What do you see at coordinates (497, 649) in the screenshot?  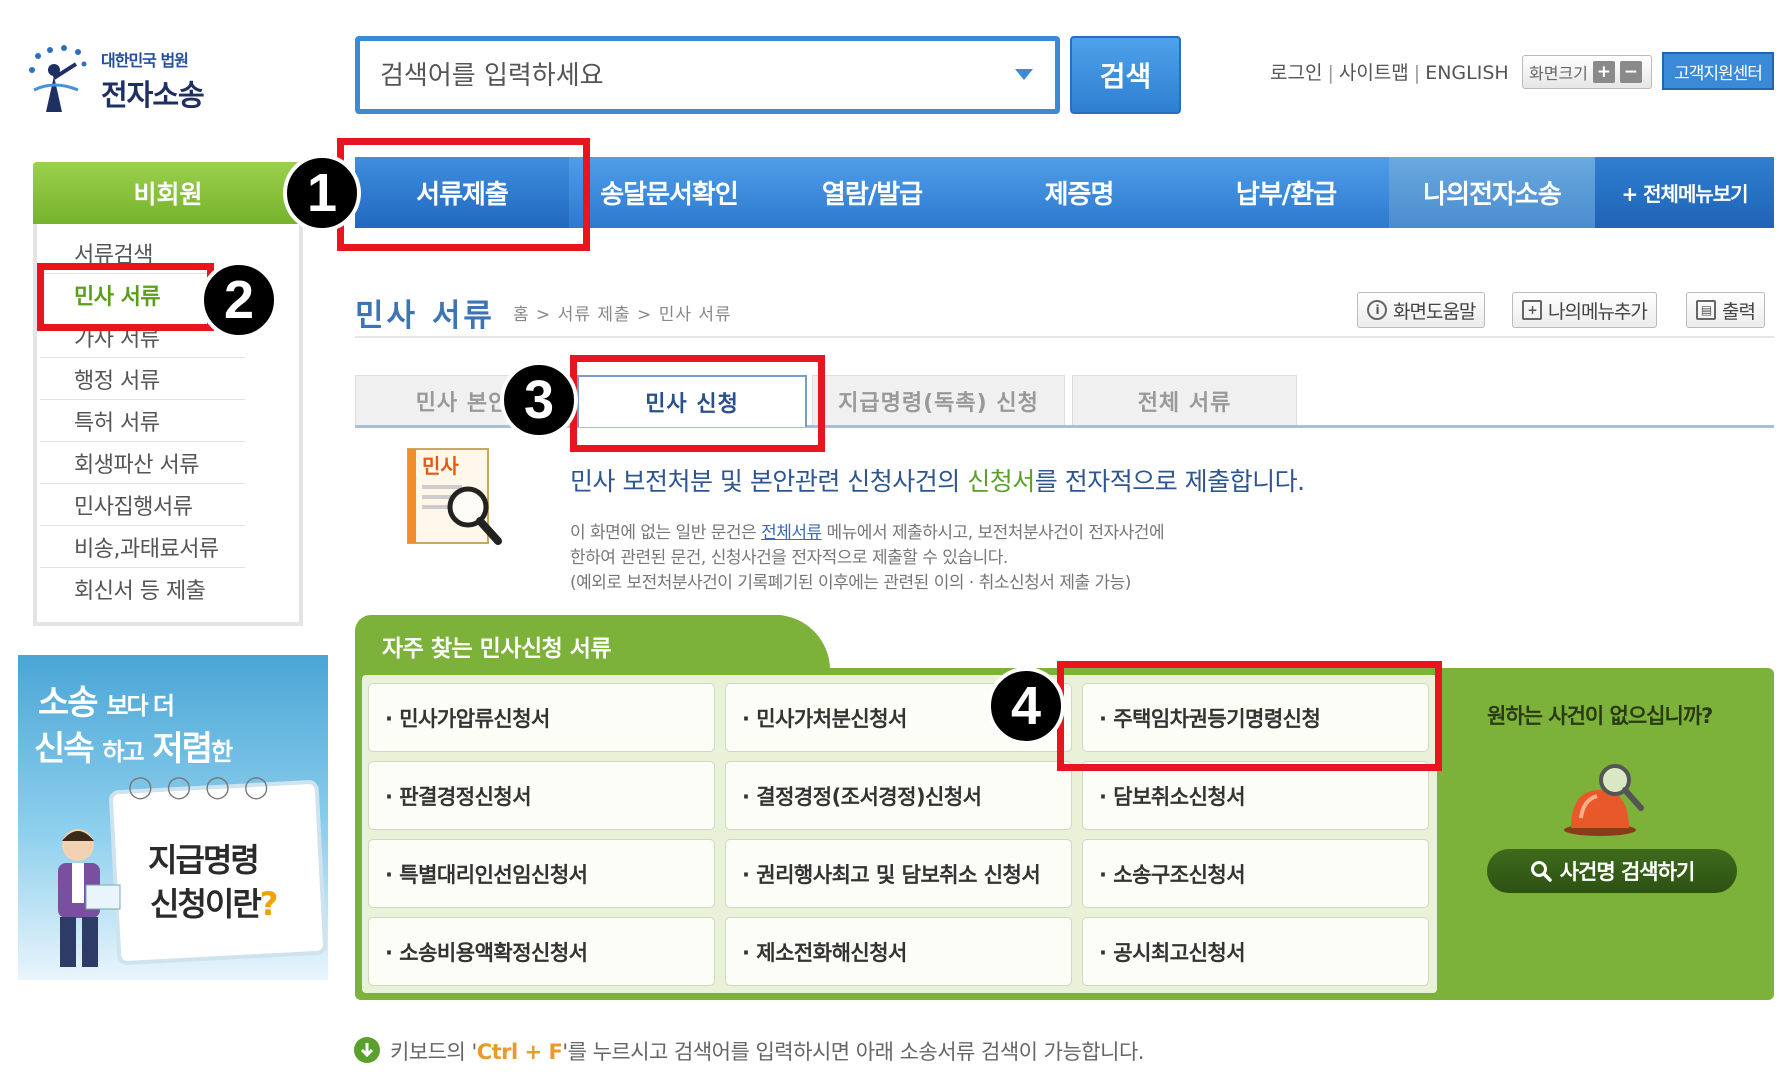 I see `frequent-forms-title: 자주 찾는 민사신청 서류` at bounding box center [497, 649].